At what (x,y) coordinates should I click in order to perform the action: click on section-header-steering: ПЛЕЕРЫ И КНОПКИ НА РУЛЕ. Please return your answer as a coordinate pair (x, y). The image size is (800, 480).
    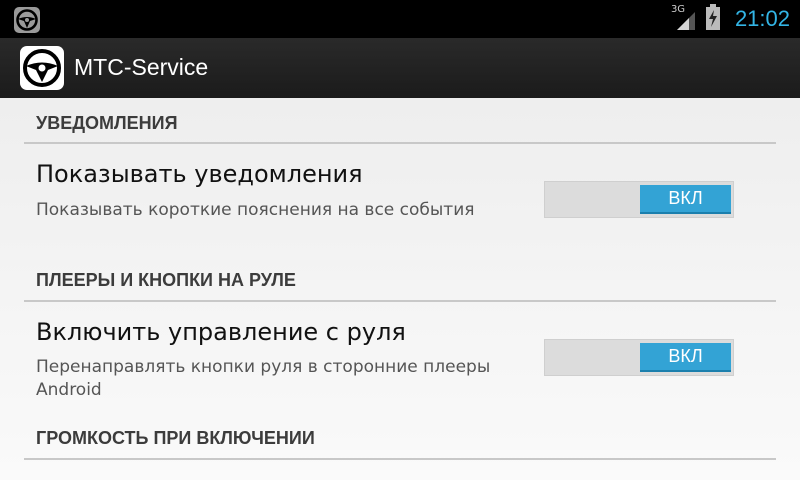
    Looking at the image, I should click on (166, 280).